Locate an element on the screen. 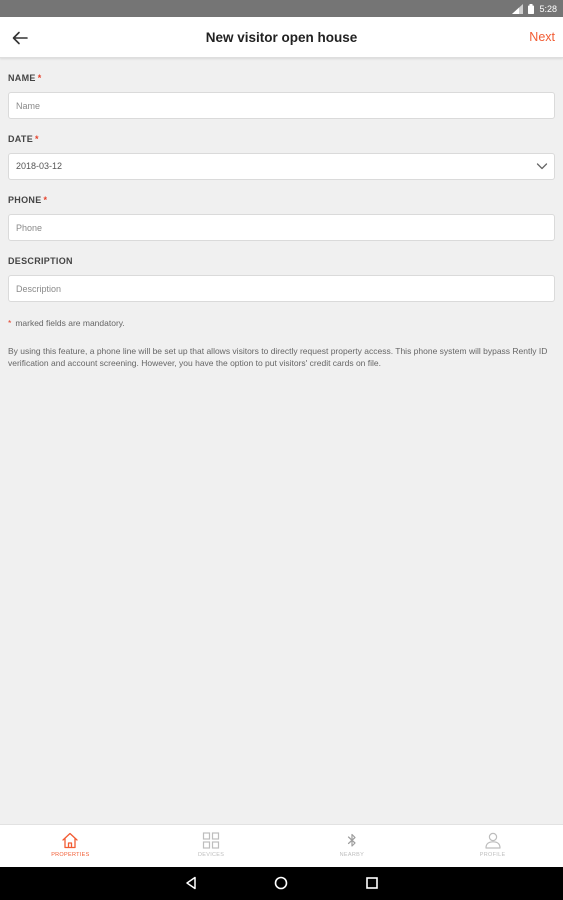 The image size is (563, 900). mandatory-note: * marked fields are mandatory. is located at coordinates (281, 323).